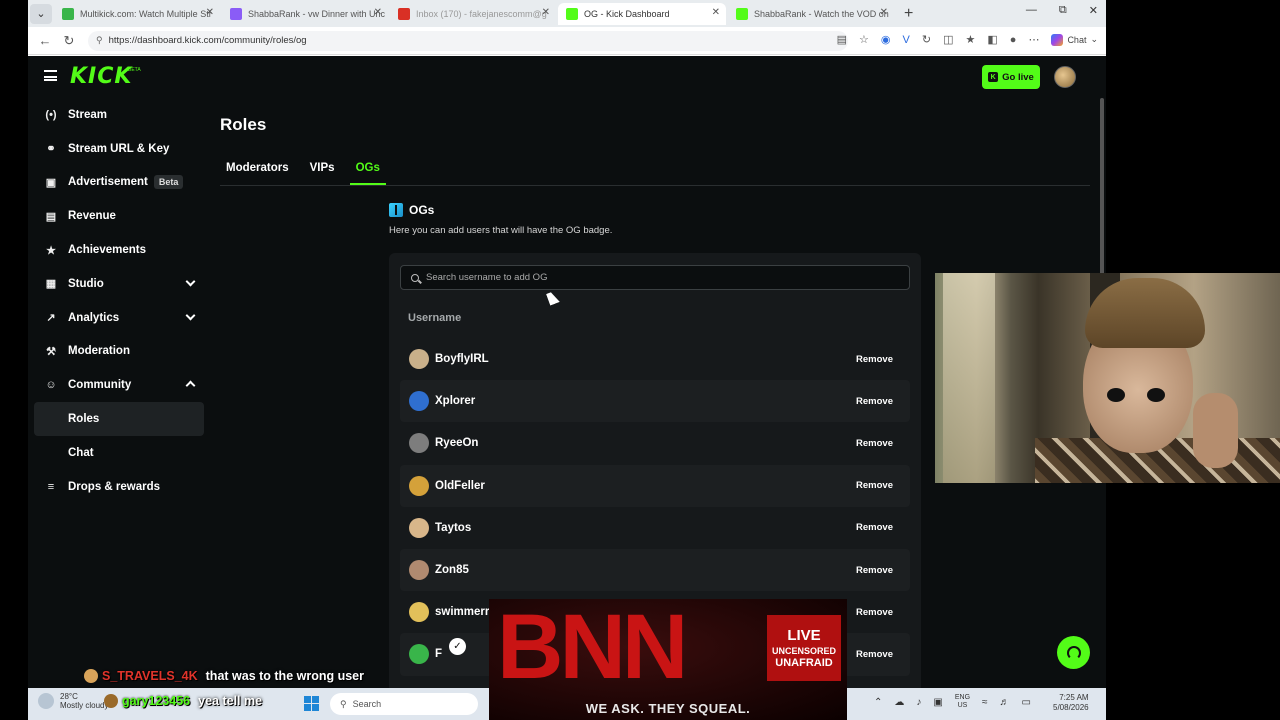 The image size is (1280, 720). What do you see at coordinates (404, 704) in the screenshot?
I see `taskbar-search: ⚲ Search` at bounding box center [404, 704].